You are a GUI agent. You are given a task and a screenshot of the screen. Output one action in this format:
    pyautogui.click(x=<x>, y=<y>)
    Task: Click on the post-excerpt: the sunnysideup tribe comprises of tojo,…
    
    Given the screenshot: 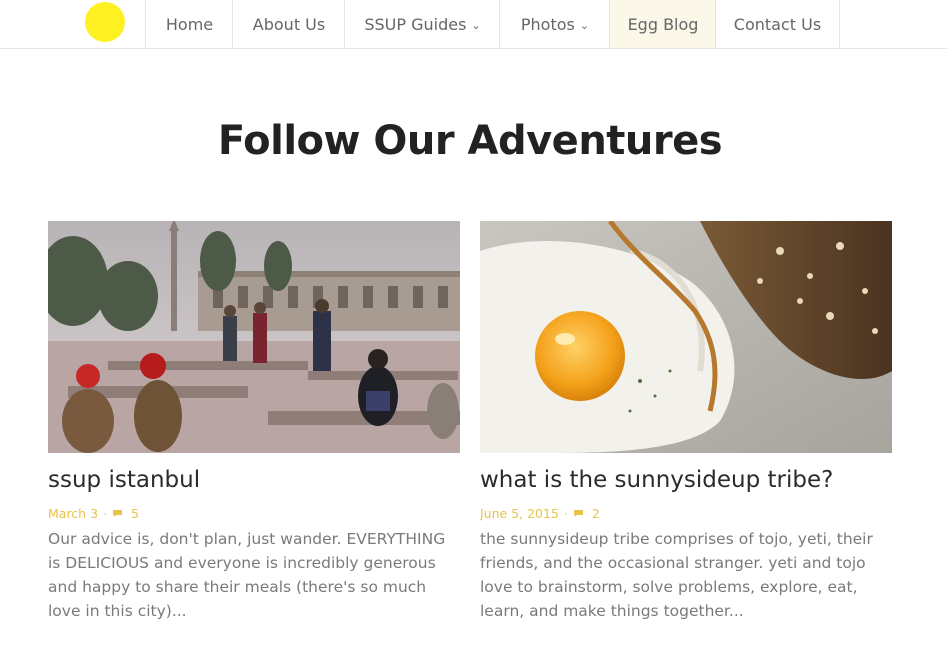 What is the action you would take?
    pyautogui.click(x=676, y=575)
    